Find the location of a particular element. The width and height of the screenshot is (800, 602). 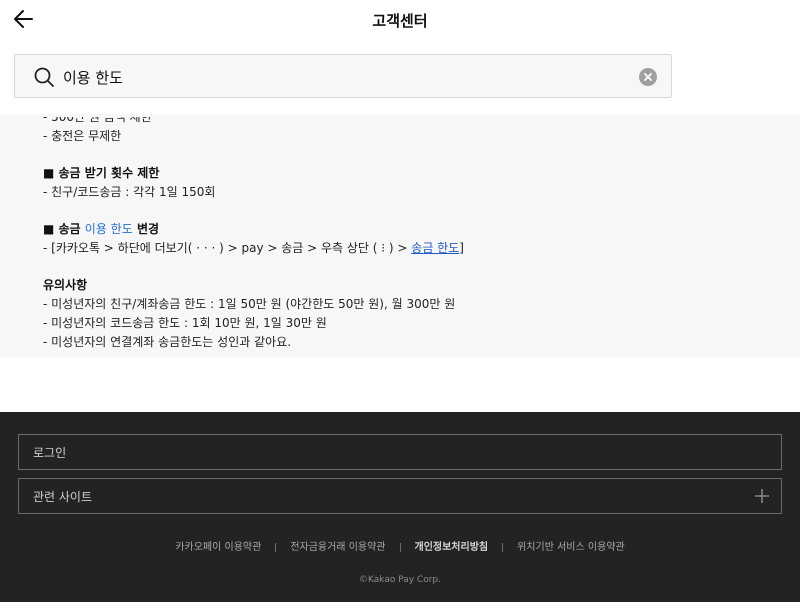

truncated-line: - 500만 원 금액 제한 is located at coordinates (97, 119).